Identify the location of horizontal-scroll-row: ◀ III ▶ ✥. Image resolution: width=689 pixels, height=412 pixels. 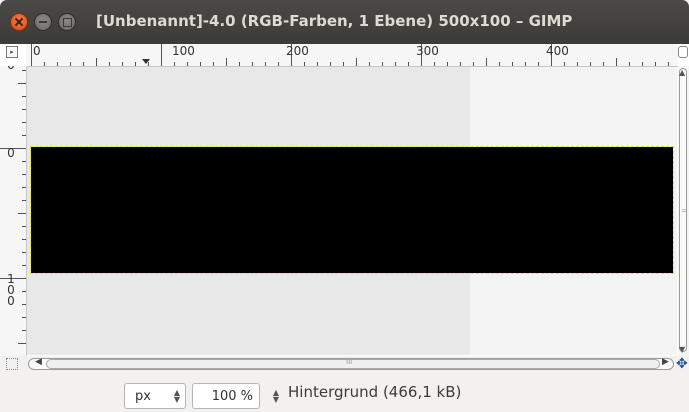
(344, 364).